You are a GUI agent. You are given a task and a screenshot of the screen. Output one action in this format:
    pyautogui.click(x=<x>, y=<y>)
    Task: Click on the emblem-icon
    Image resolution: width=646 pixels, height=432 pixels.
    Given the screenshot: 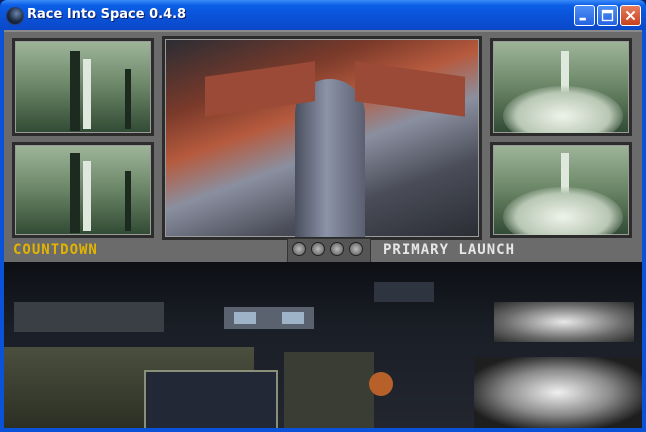 What is the action you would take?
    pyautogui.click(x=381, y=384)
    